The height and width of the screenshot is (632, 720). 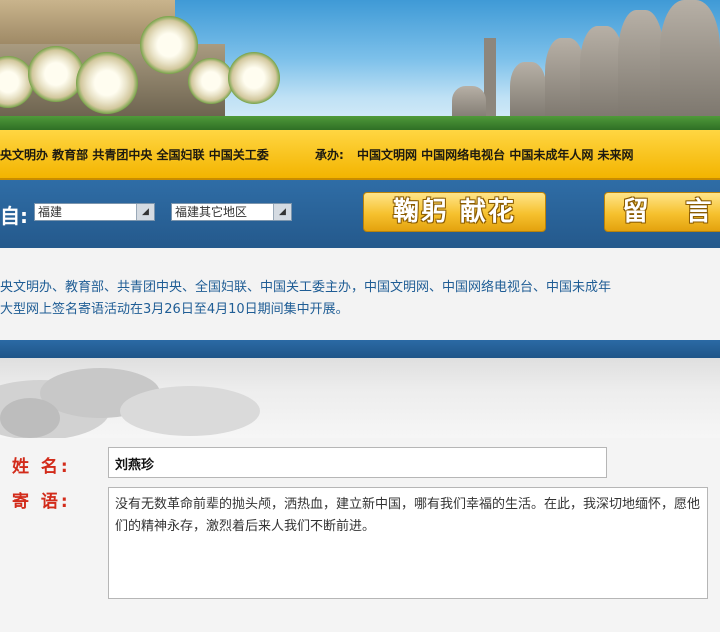 I want to click on page-bottom, so click(x=360, y=630).